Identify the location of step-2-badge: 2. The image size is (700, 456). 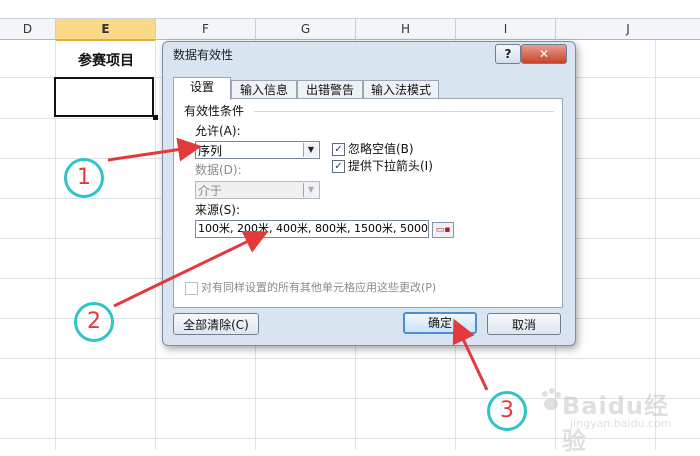
(94, 322).